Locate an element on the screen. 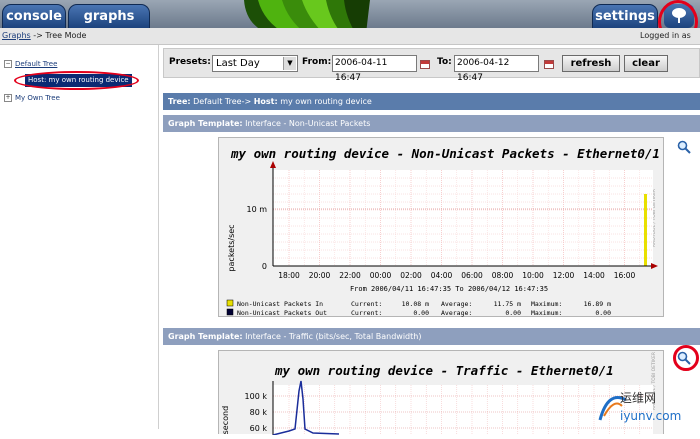 This screenshot has width=700, height=439. tree-value: Default Tree-> is located at coordinates (222, 101).